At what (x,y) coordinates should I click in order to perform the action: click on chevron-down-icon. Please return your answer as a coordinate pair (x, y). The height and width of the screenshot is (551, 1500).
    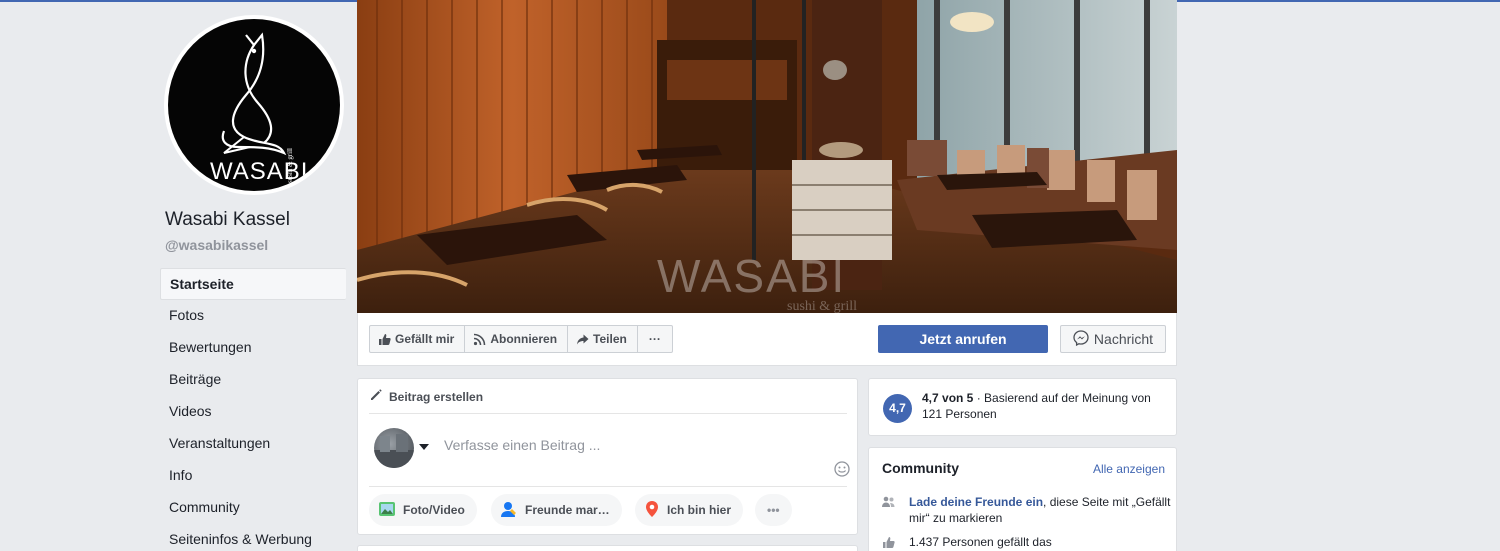
    Looking at the image, I should click on (424, 447).